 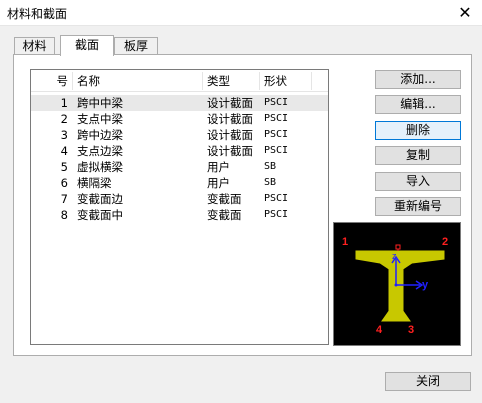 I want to click on z-axis-label: z, so click(x=394, y=256).